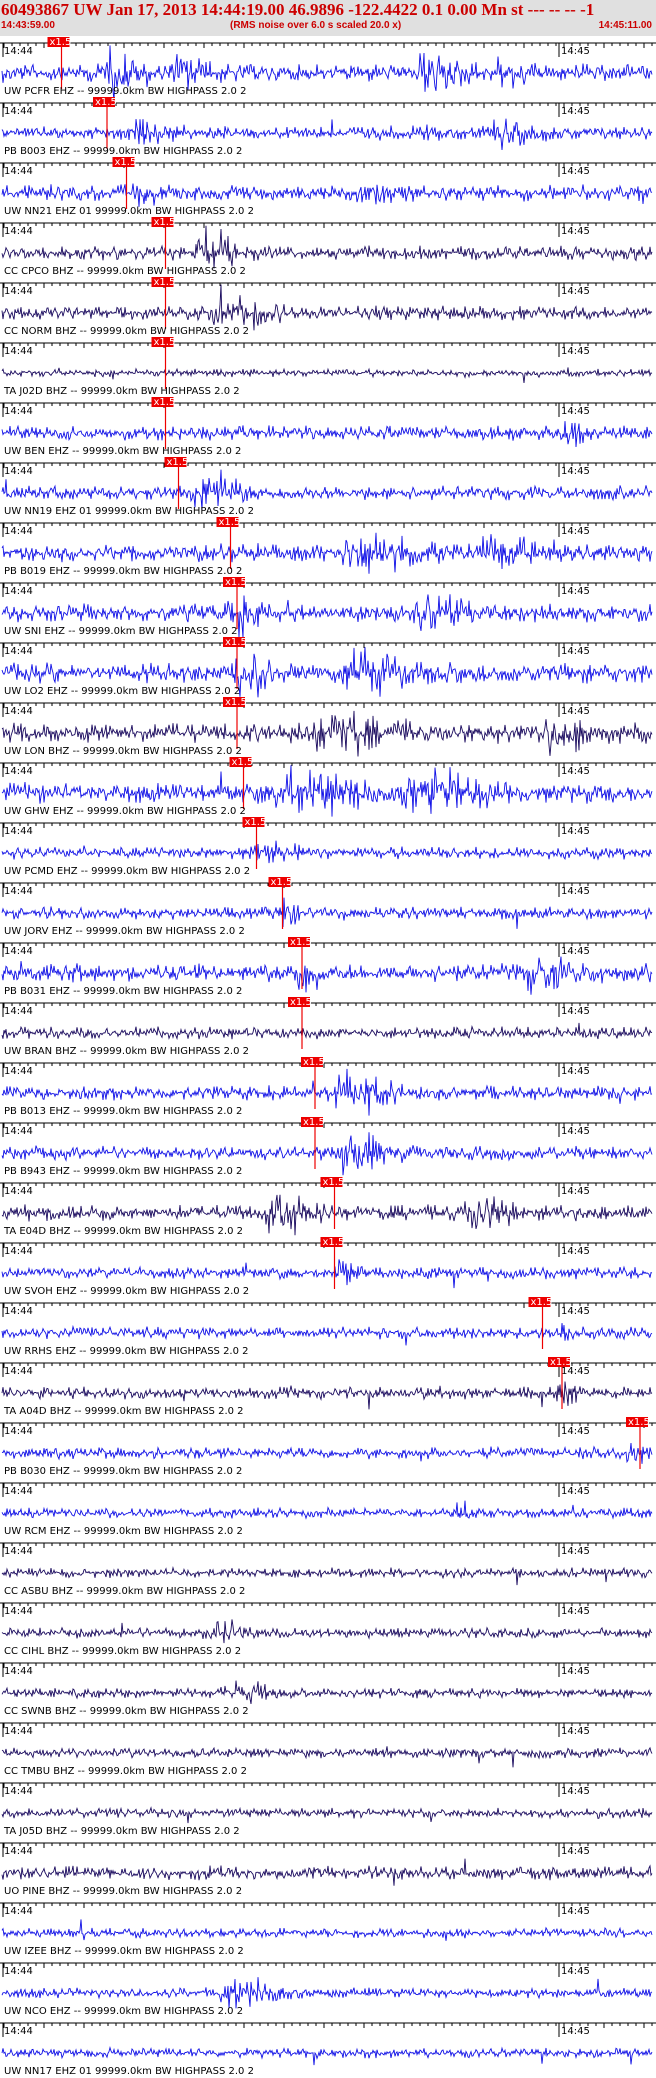  I want to click on end-time-label: 14:45:11.00, so click(625, 25).